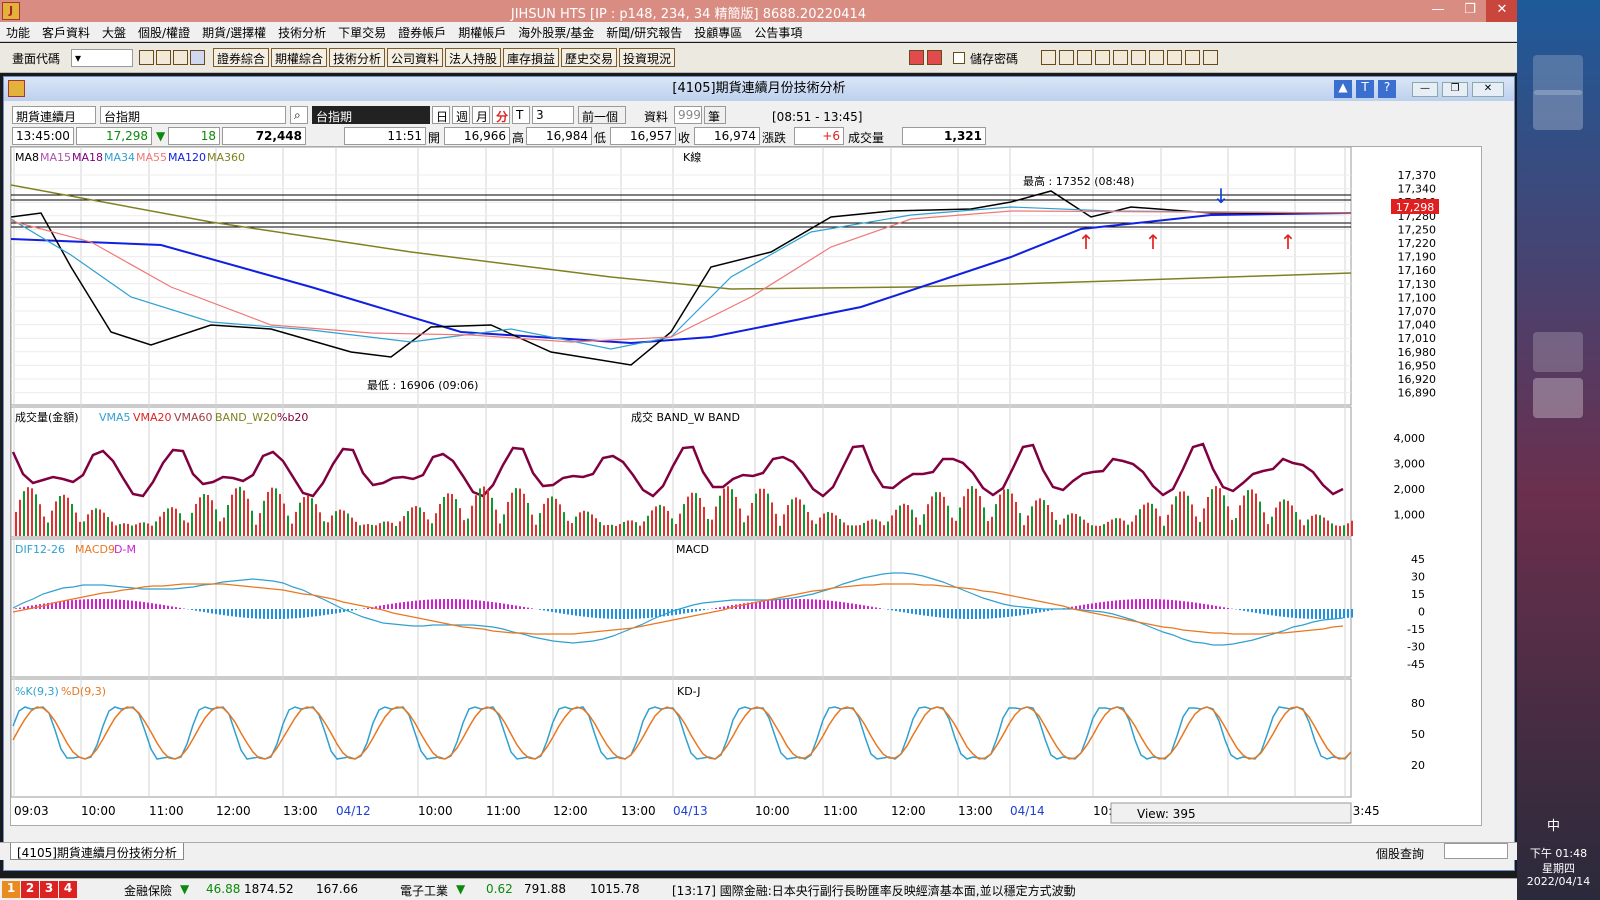  What do you see at coordinates (1558, 302) in the screenshot?
I see `folder-icon` at bounding box center [1558, 302].